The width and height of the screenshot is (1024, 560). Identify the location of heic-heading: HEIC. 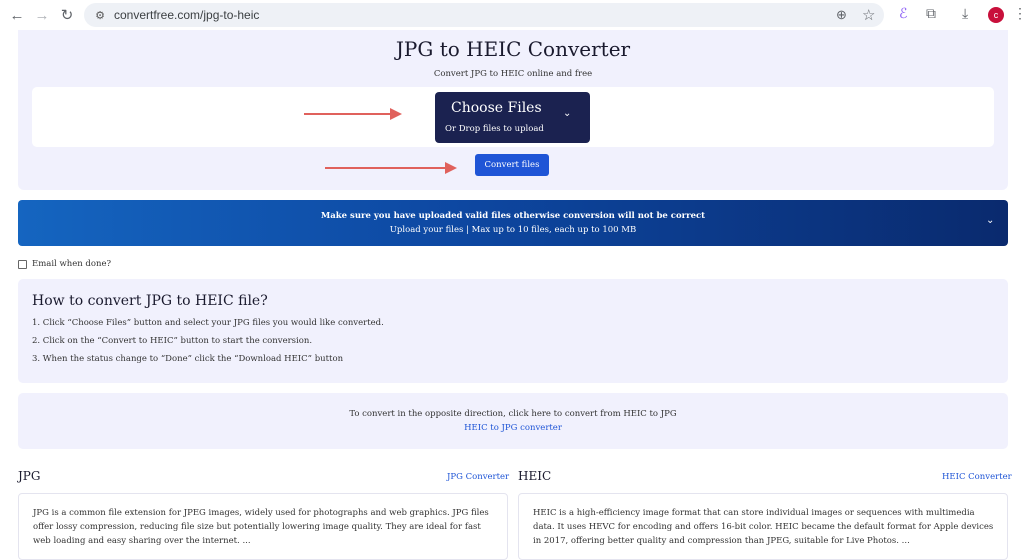
(535, 476).